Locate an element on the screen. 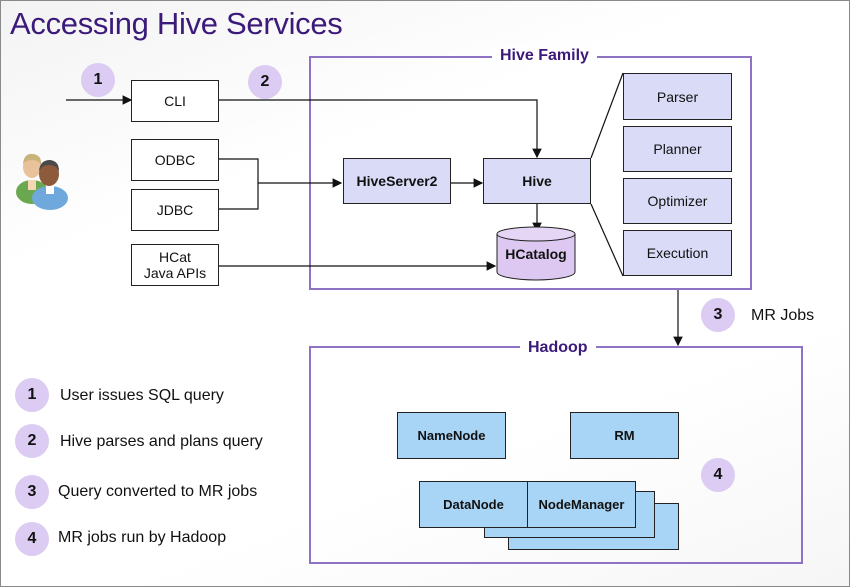  step-badge-1: 1 is located at coordinates (98, 80).